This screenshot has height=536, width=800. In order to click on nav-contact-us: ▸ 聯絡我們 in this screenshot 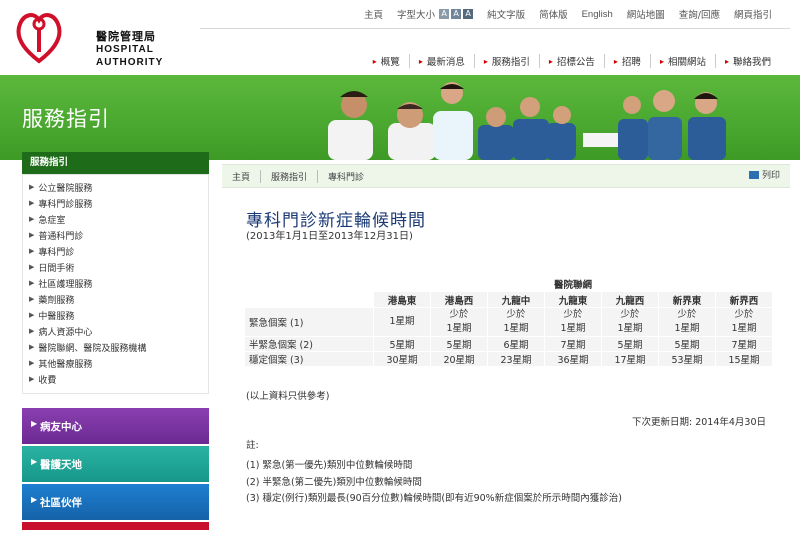, I will do `click(747, 61)`.